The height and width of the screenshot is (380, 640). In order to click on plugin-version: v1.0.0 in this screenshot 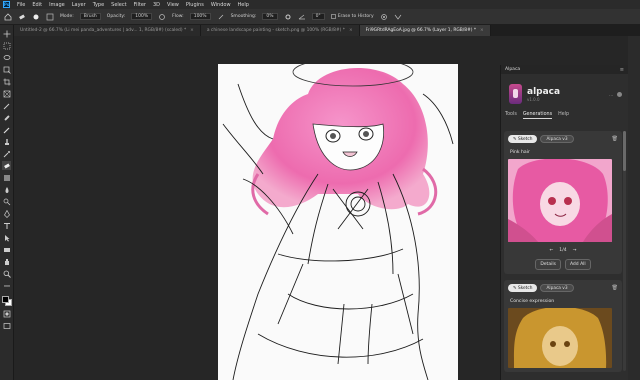, I will do `click(533, 99)`.